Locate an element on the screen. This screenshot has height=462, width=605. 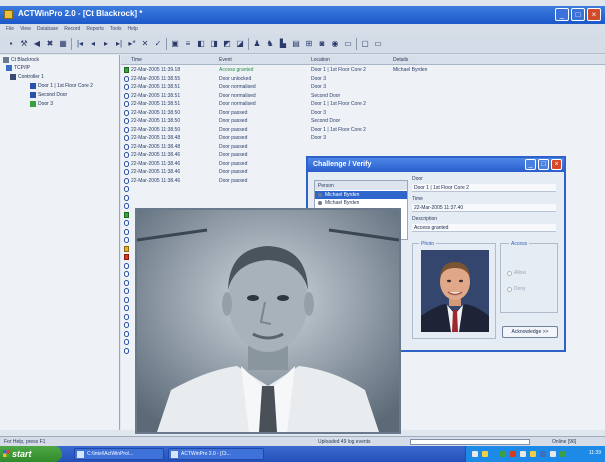
table-row: 22-Mar-2005 11:38.55 Door unlocked Door 3 is located at coordinates (363, 79).